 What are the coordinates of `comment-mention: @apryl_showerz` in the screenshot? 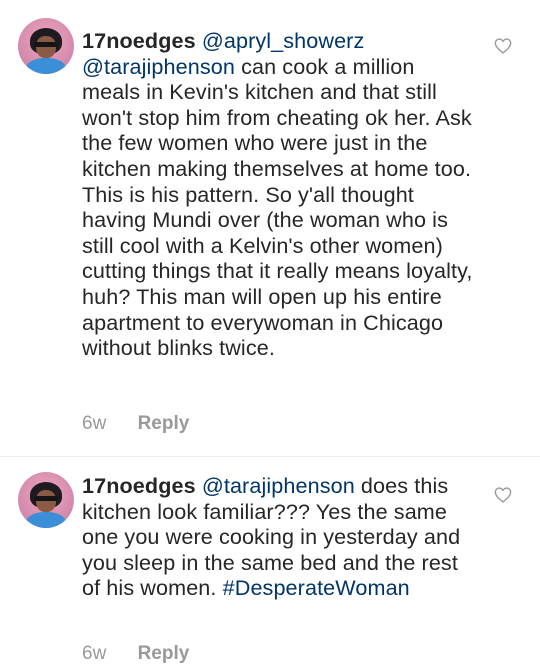 It's located at (283, 40).